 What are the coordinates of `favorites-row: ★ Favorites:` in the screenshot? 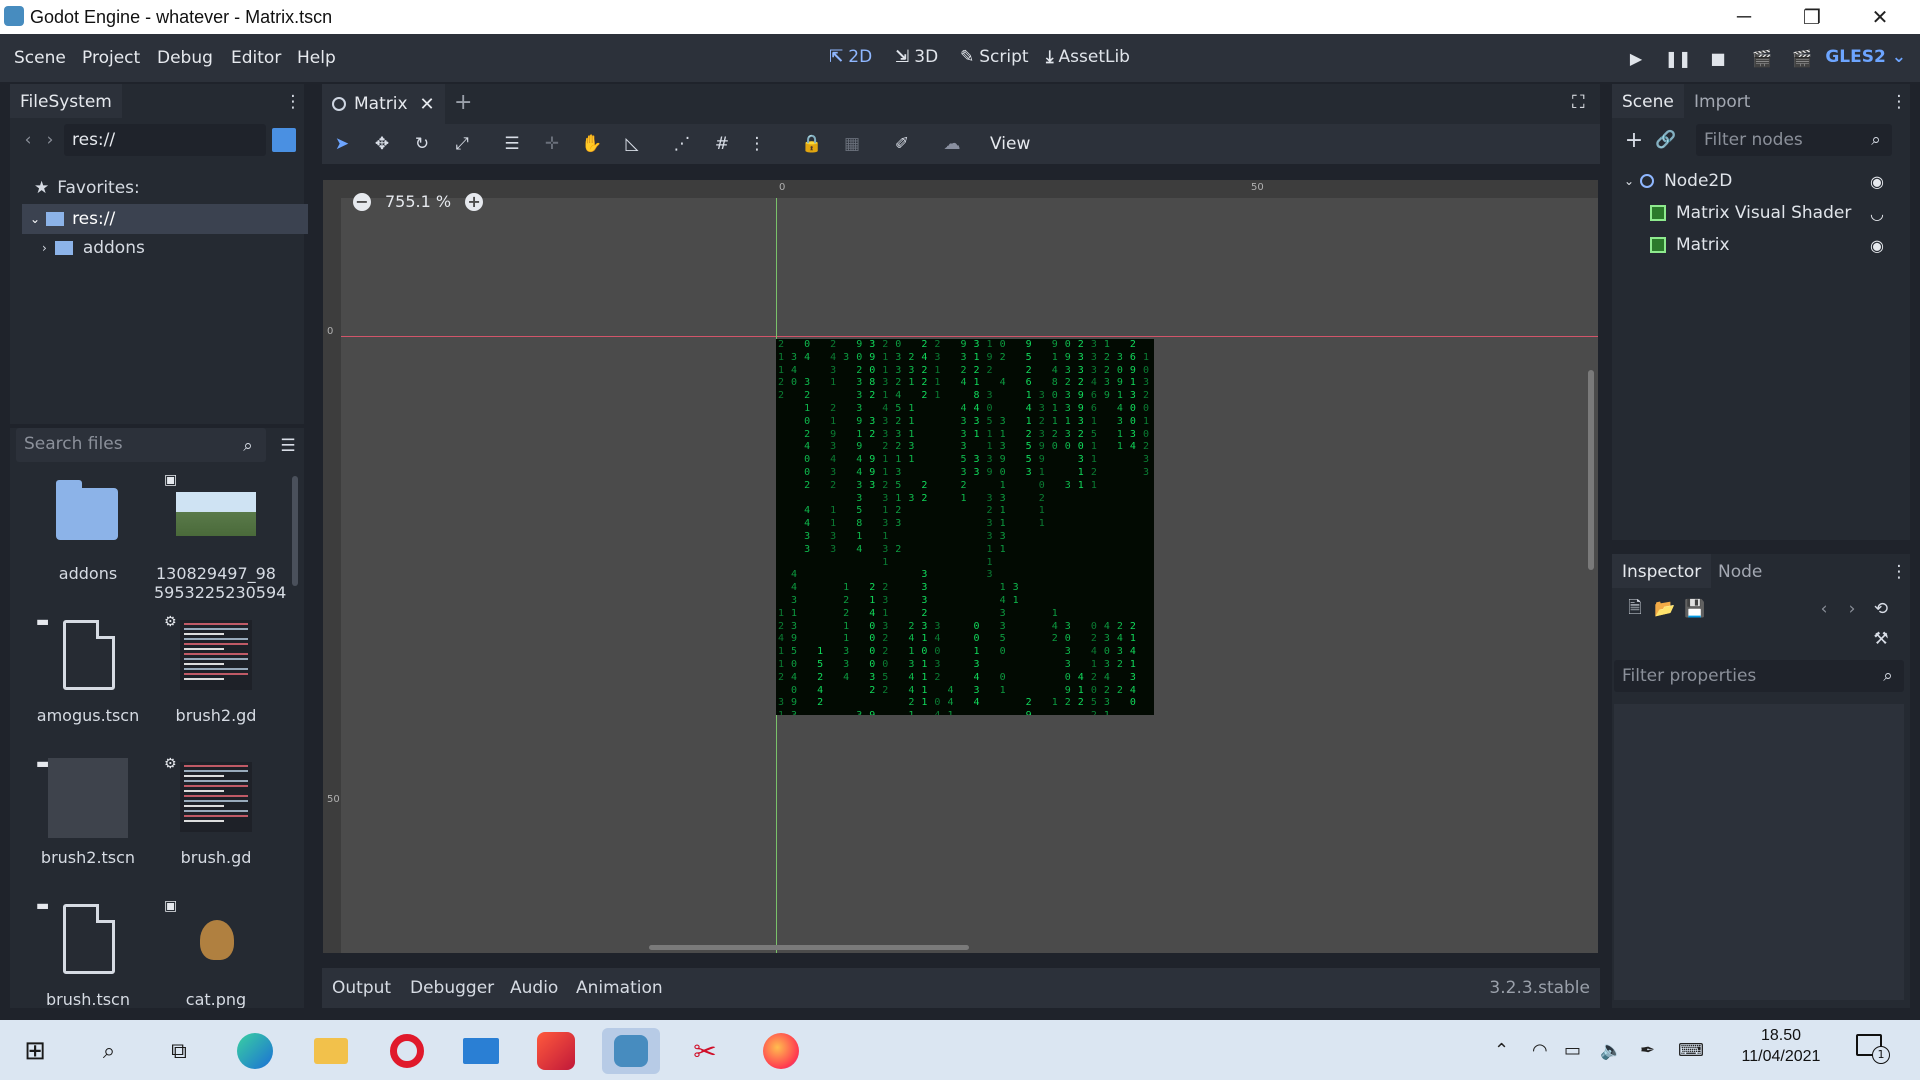 It's located at (87, 188).